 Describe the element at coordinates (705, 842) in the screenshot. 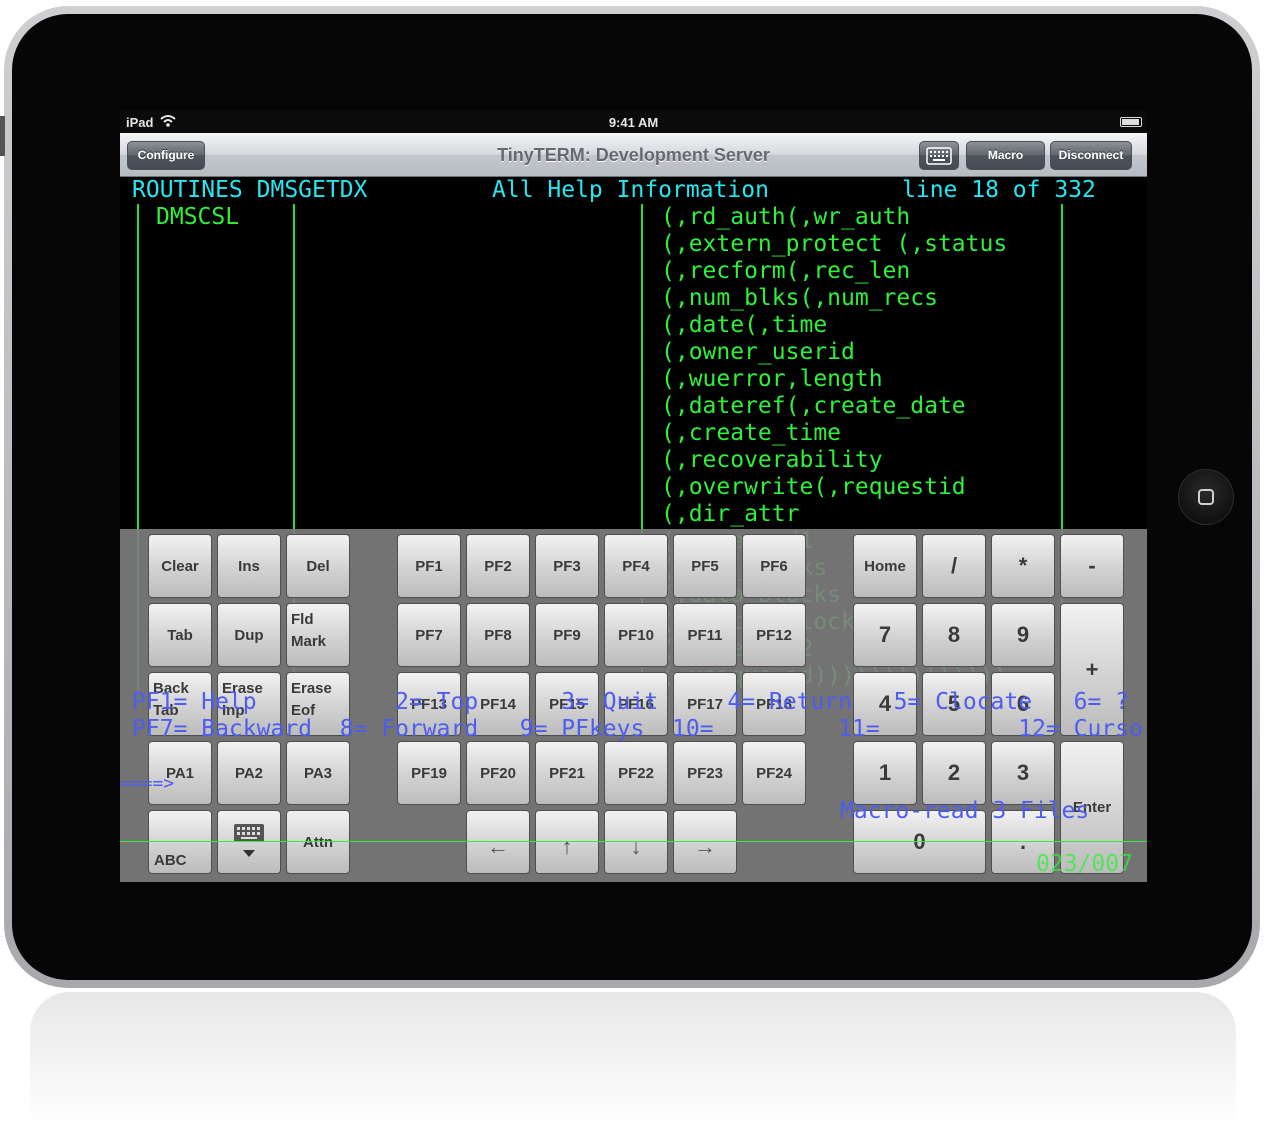

I see `right-arrow-key: →` at that location.